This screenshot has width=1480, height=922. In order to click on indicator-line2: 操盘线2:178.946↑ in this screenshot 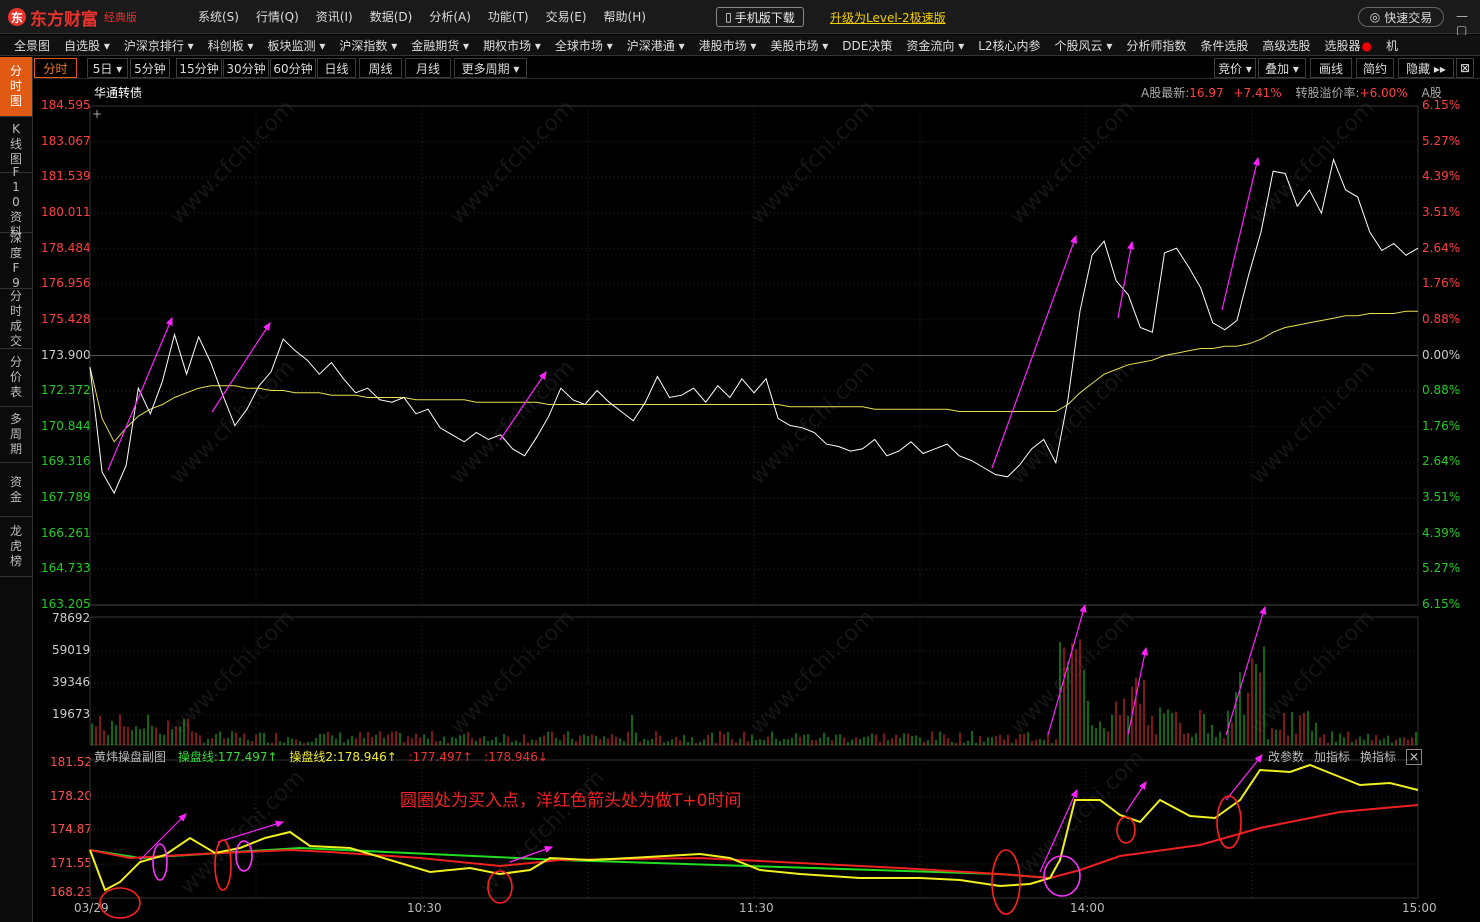, I will do `click(343, 757)`.